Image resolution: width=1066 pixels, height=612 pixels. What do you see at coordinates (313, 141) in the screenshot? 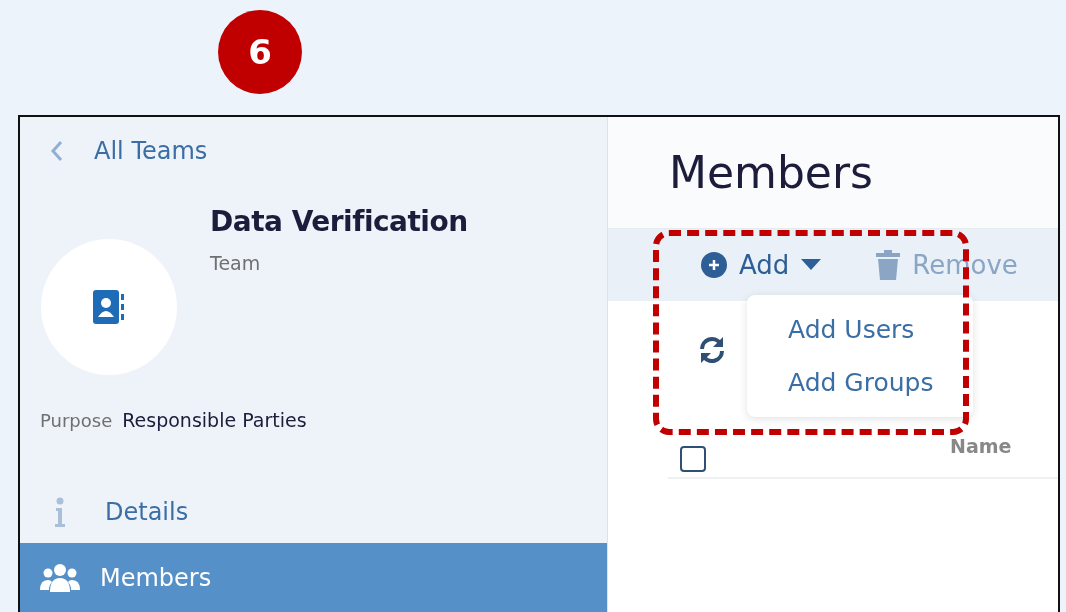
I see `back-link: All Teams` at bounding box center [313, 141].